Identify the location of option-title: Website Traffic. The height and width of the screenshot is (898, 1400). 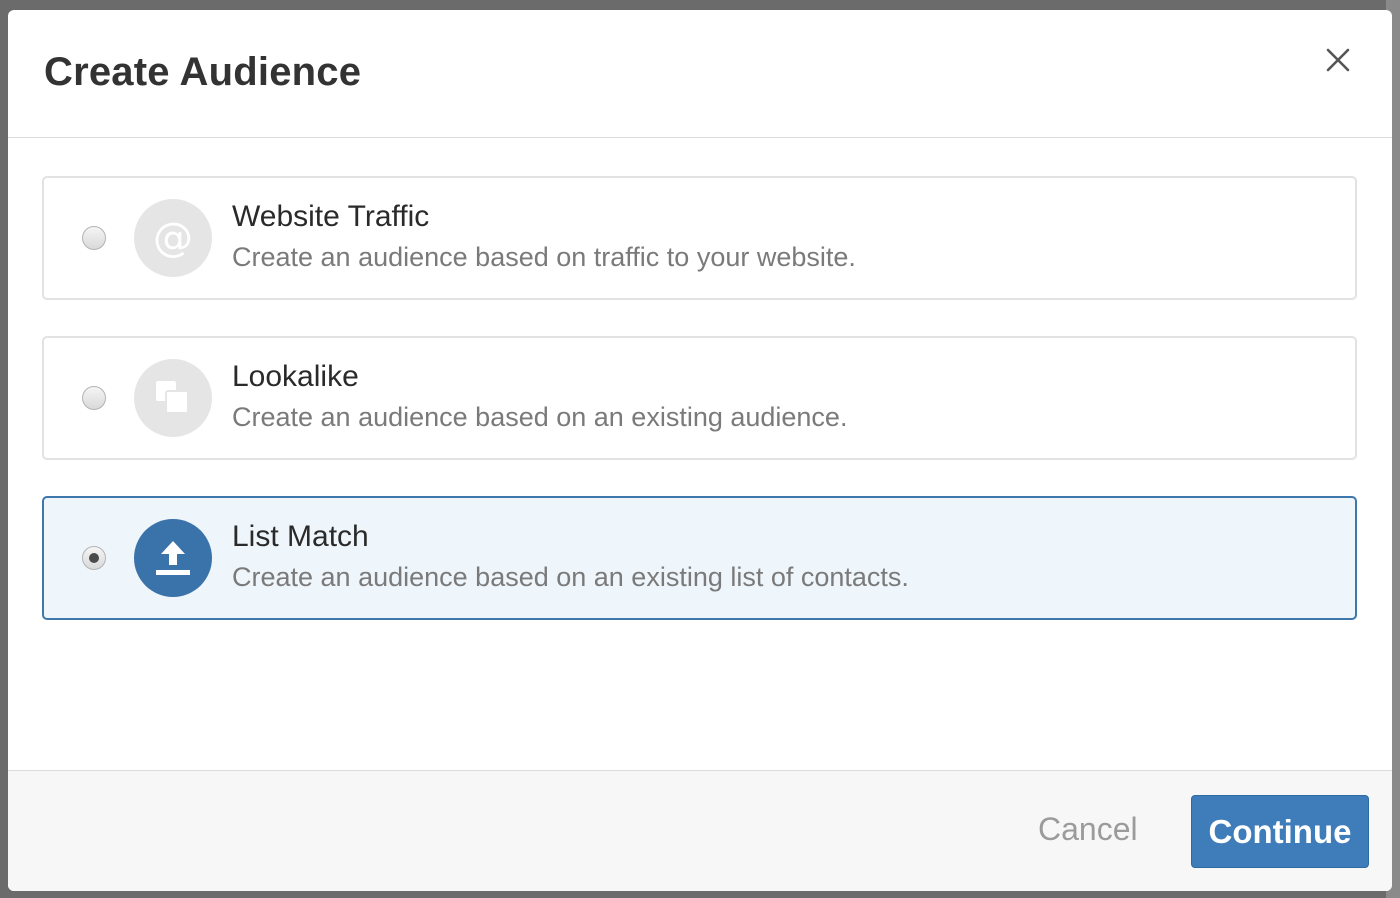
(331, 216).